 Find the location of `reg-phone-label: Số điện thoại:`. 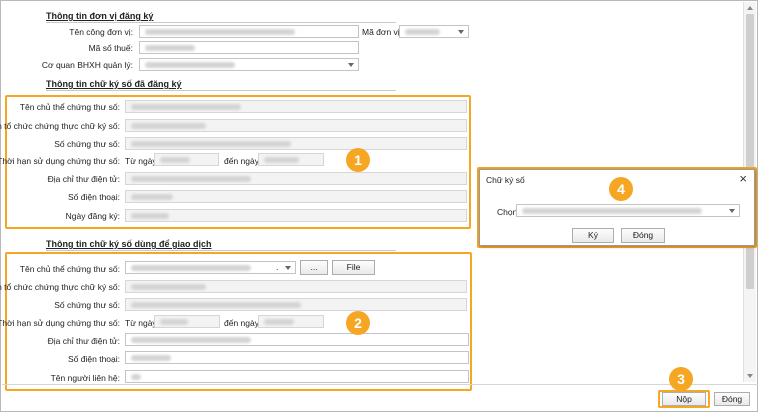

reg-phone-label: Số điện thoại: is located at coordinates (94, 197).